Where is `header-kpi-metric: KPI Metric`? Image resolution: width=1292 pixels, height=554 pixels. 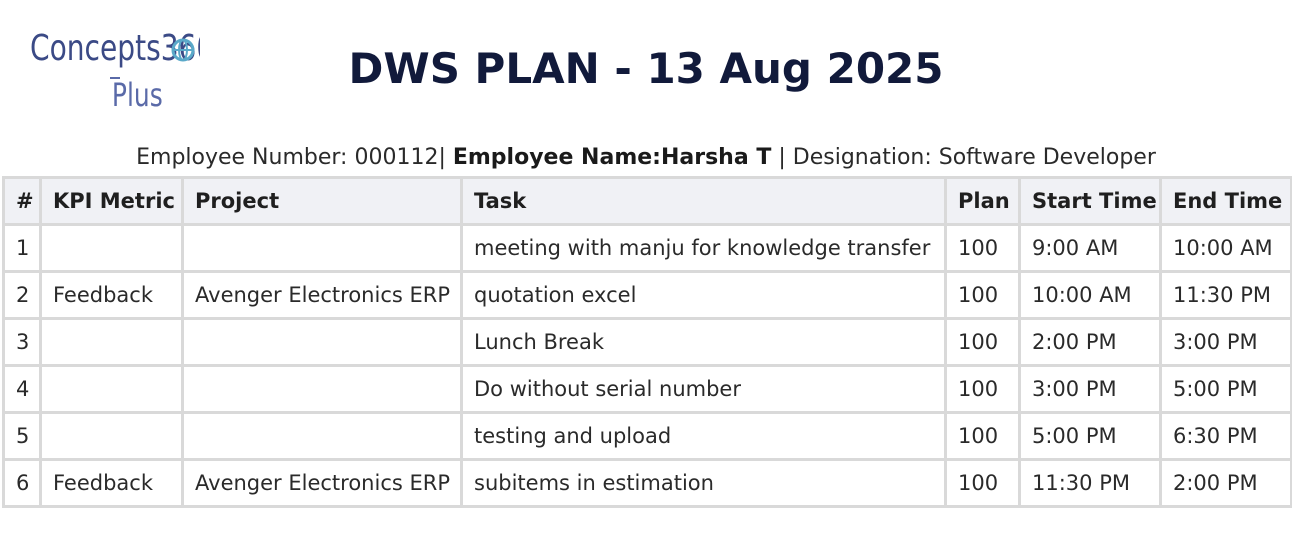
header-kpi-metric: KPI Metric is located at coordinates (111, 201).